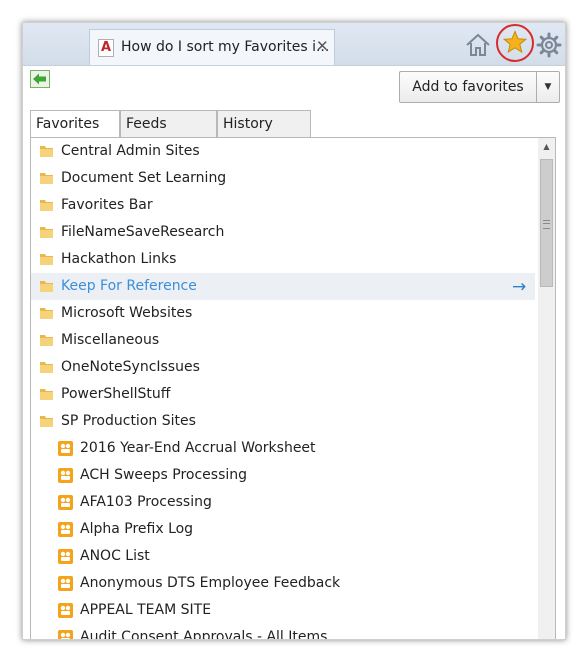 This screenshot has height=660, width=586. I want to click on folder-item: OneNoteSyncIssues, so click(283, 367).